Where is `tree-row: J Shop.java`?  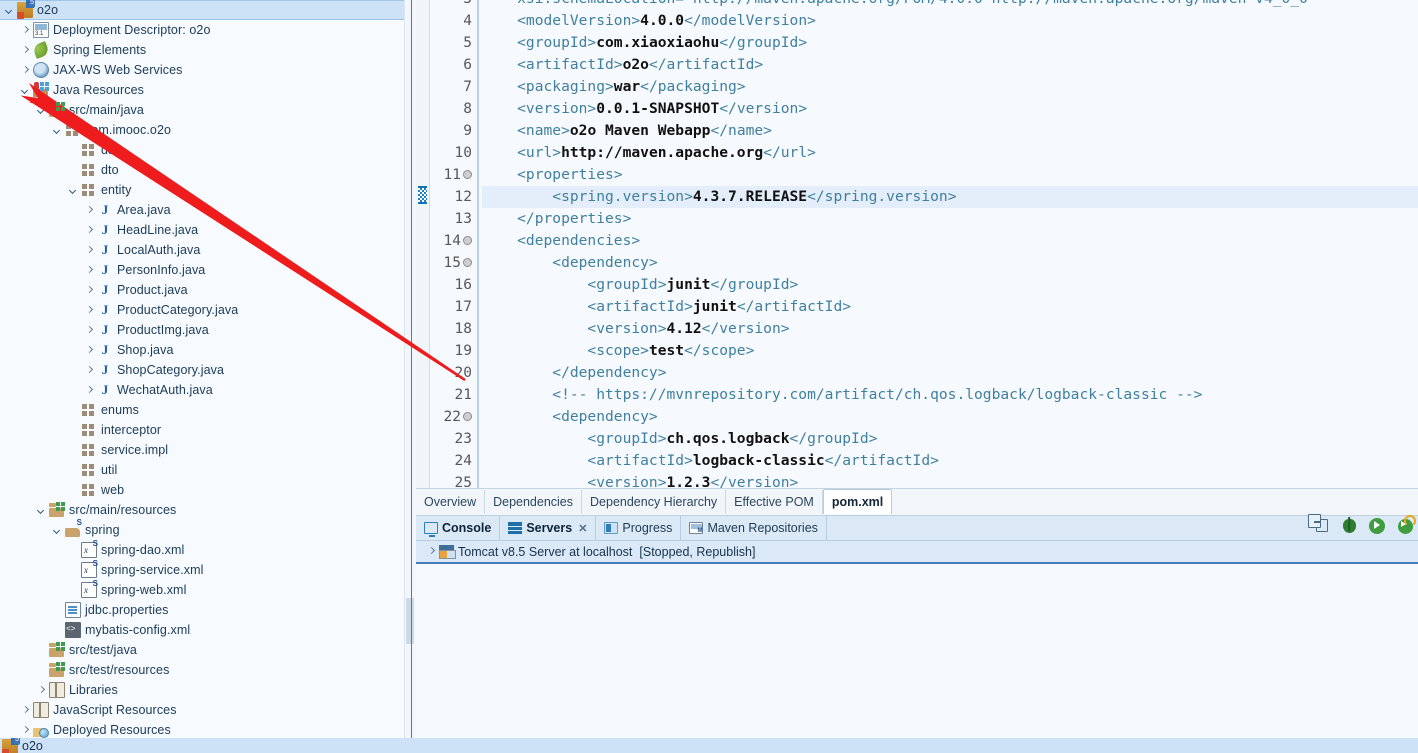 tree-row: J Shop.java is located at coordinates (207, 350).